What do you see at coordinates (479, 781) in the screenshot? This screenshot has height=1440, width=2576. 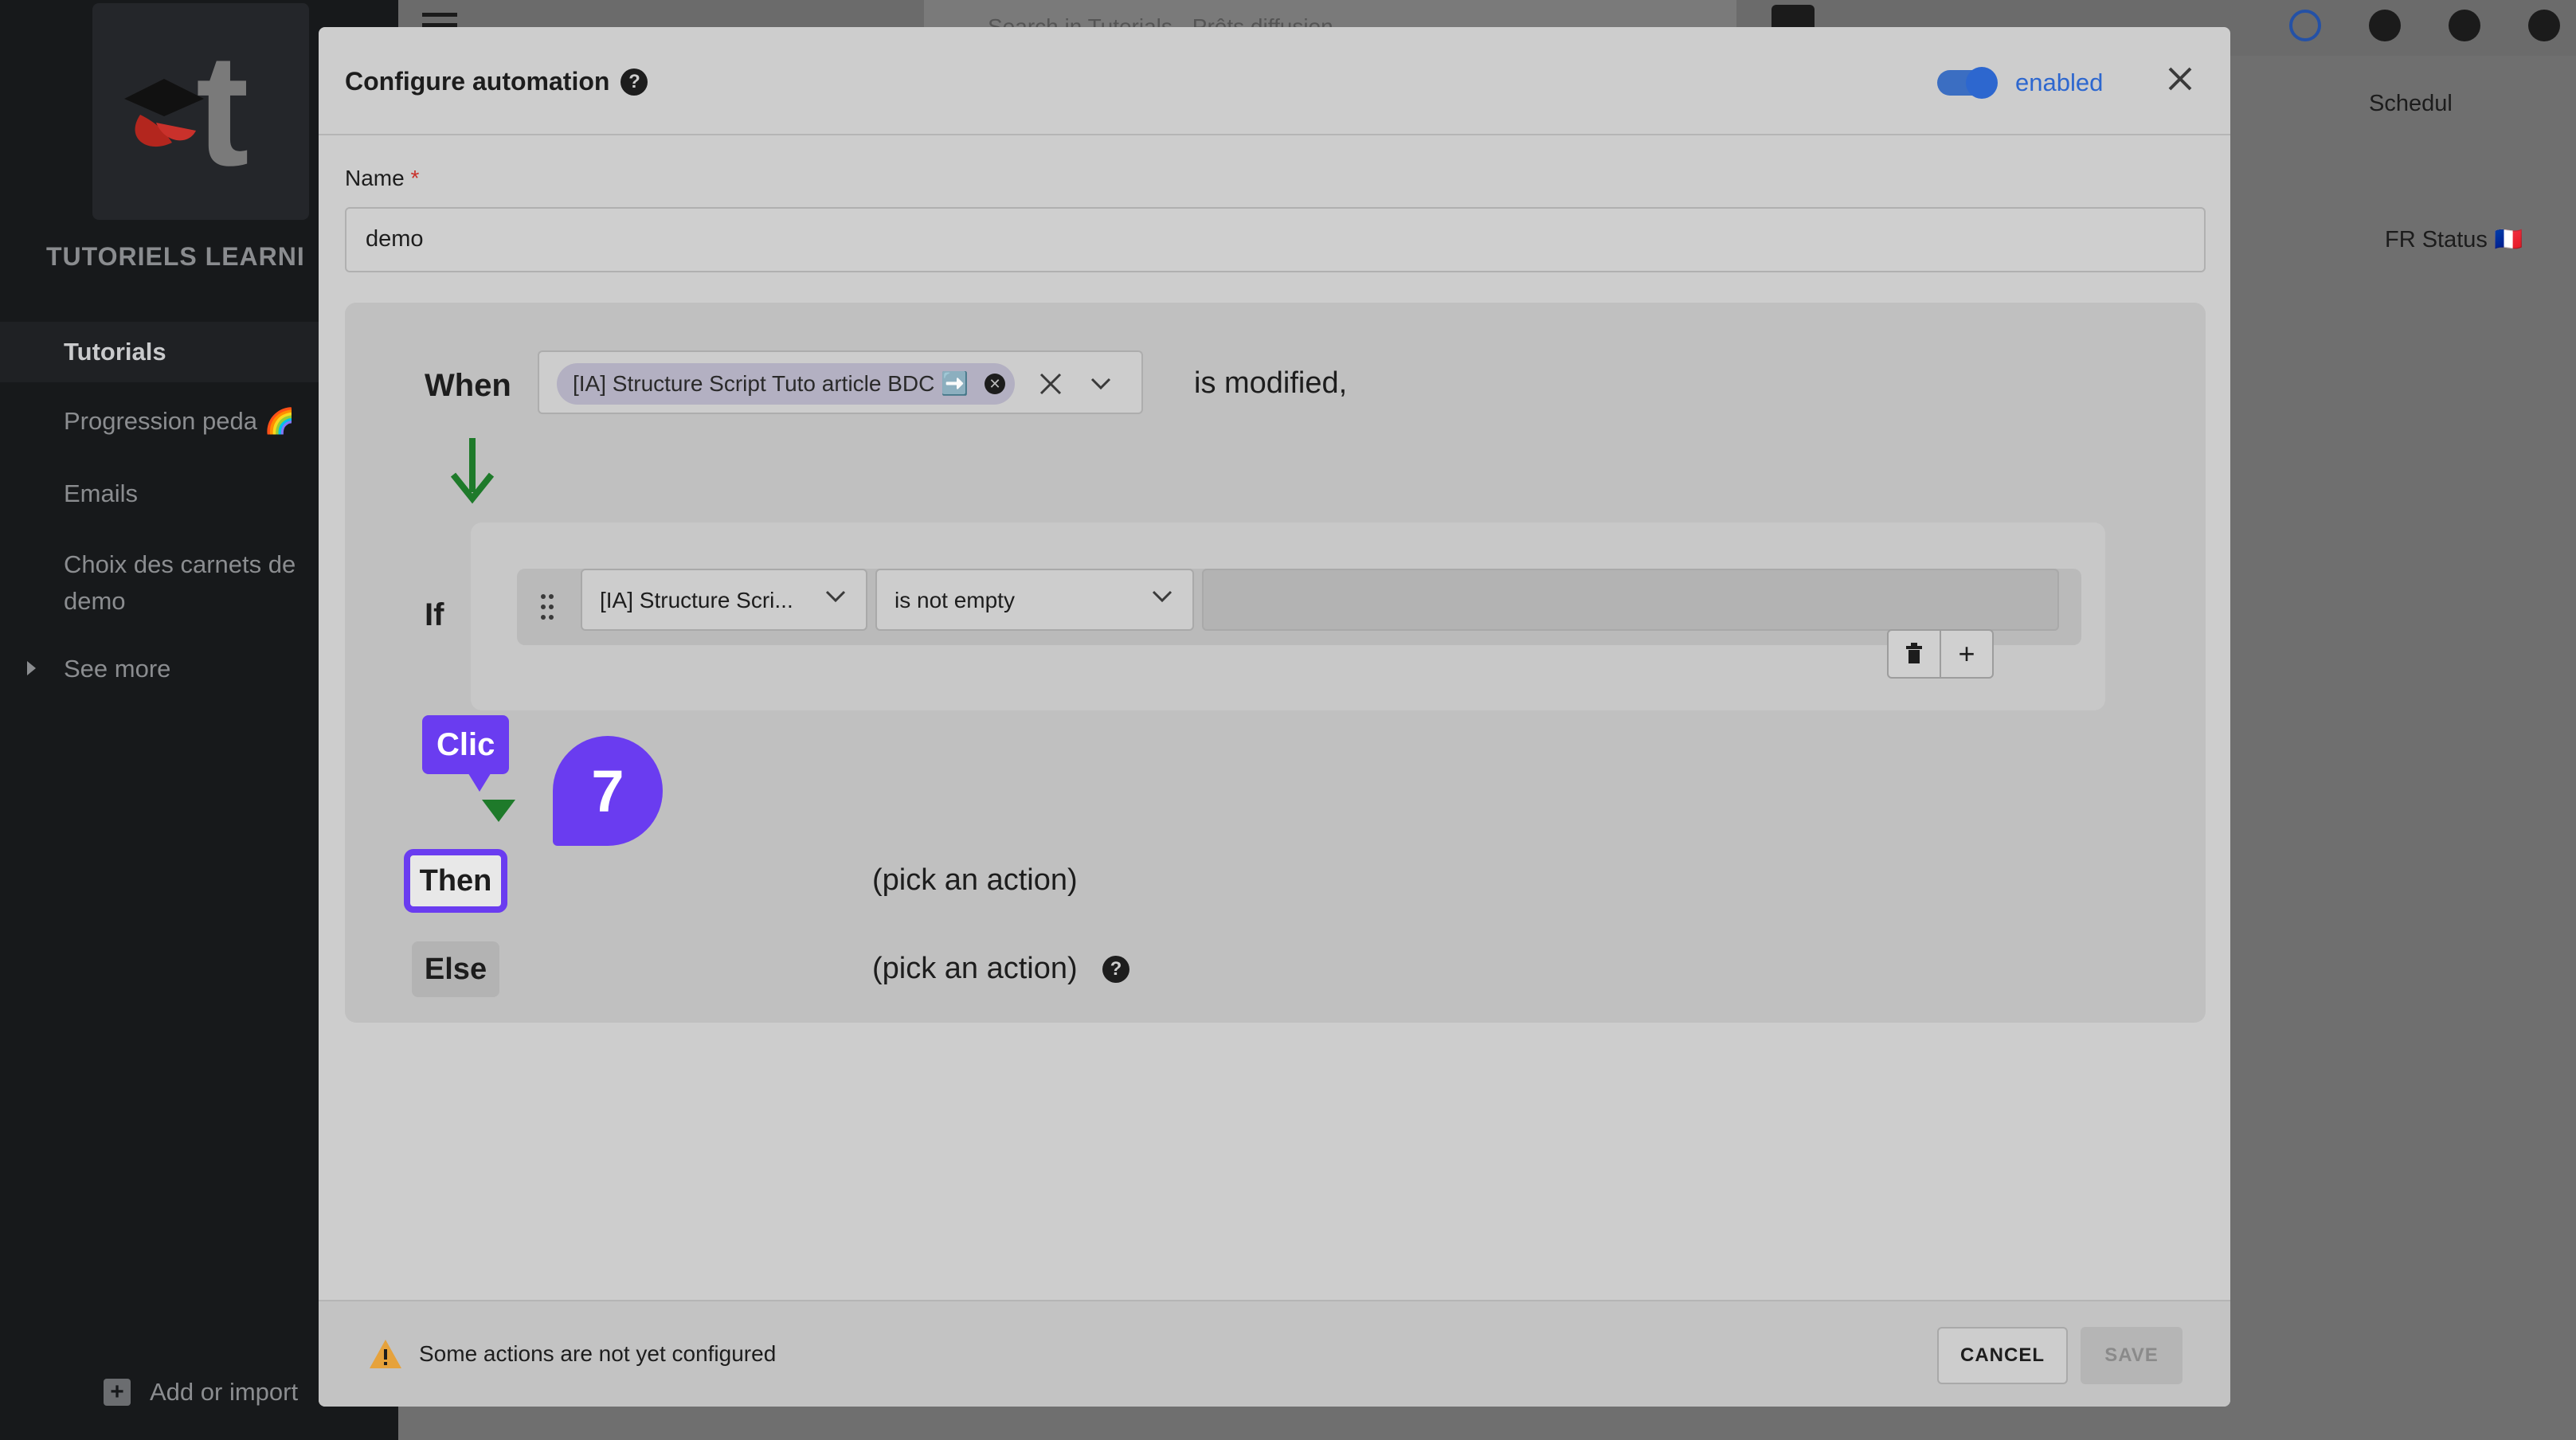 I see `tooltip-tail` at bounding box center [479, 781].